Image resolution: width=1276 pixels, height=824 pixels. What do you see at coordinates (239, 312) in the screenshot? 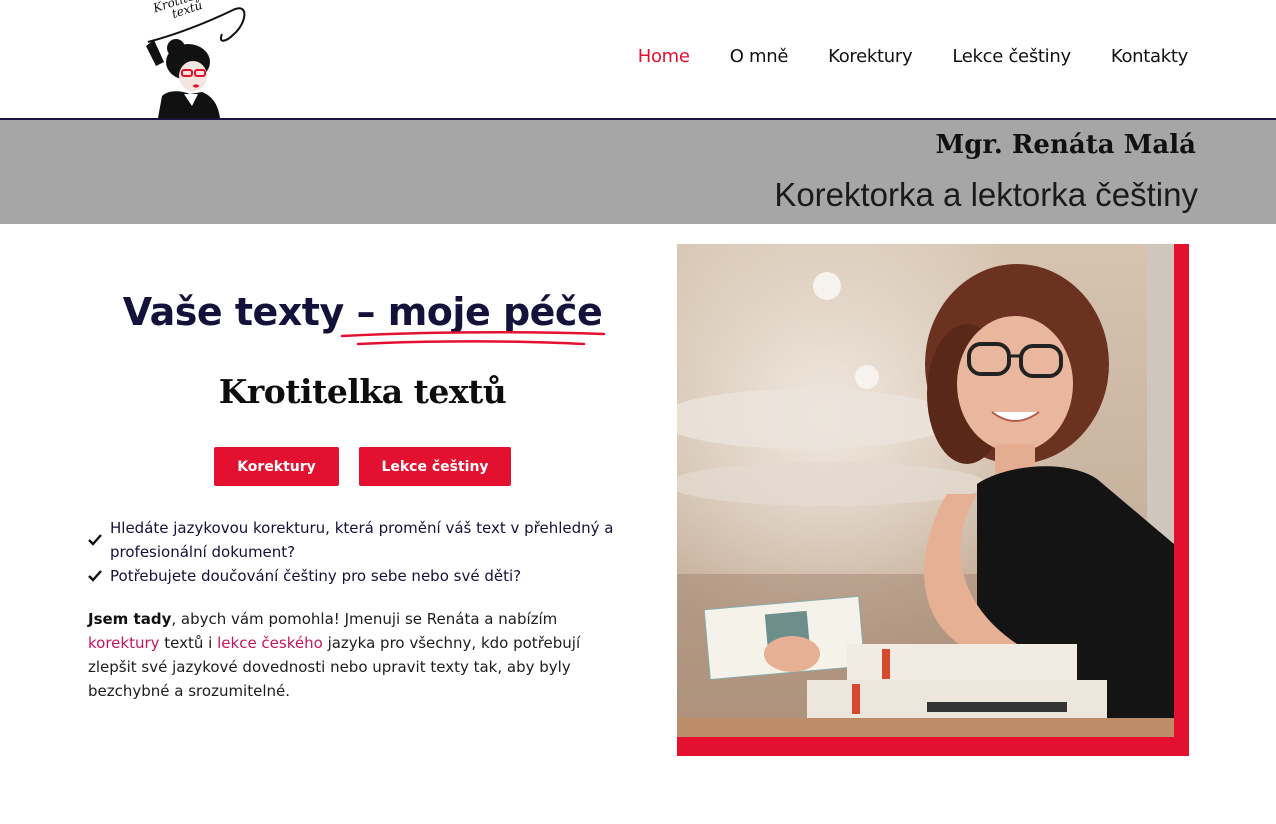
I see `hero-headline-part1: Vaše texty` at bounding box center [239, 312].